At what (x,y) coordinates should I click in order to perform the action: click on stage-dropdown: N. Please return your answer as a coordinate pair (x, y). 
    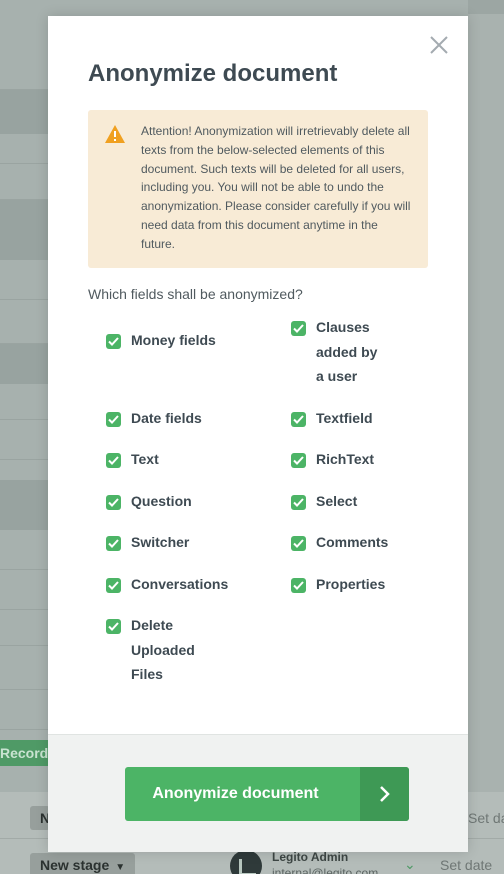
    Looking at the image, I should click on (40, 818).